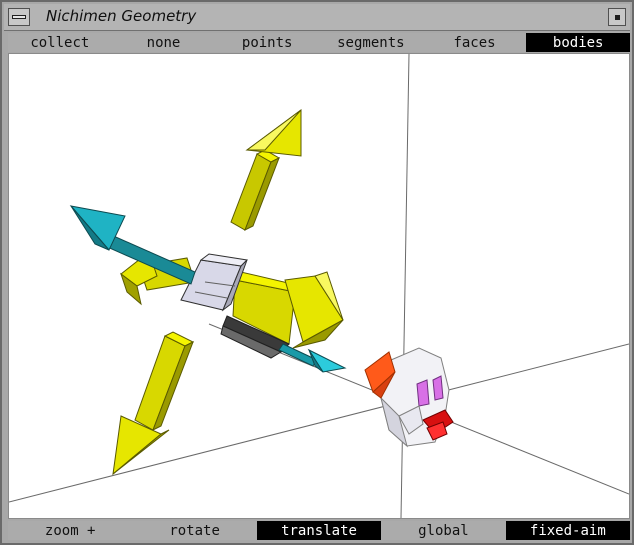  Describe the element at coordinates (19, 17) in the screenshot. I see `window-menu-icon` at that location.